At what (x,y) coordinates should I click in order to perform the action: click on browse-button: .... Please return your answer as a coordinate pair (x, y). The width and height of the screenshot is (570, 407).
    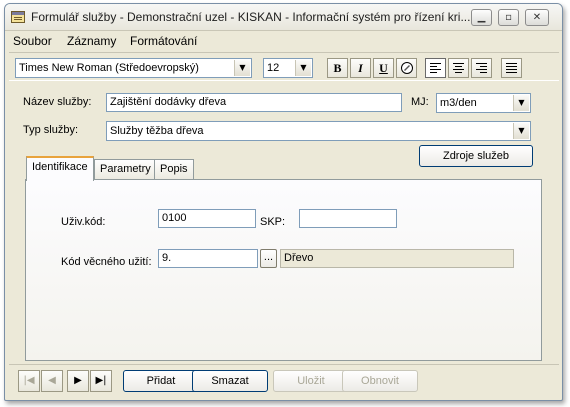
    Looking at the image, I should click on (268, 258).